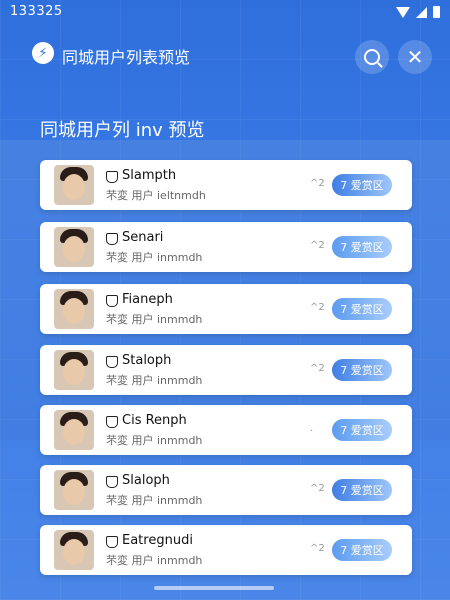 Image resolution: width=450 pixels, height=600 pixels. I want to click on close-button: ✕, so click(415, 57).